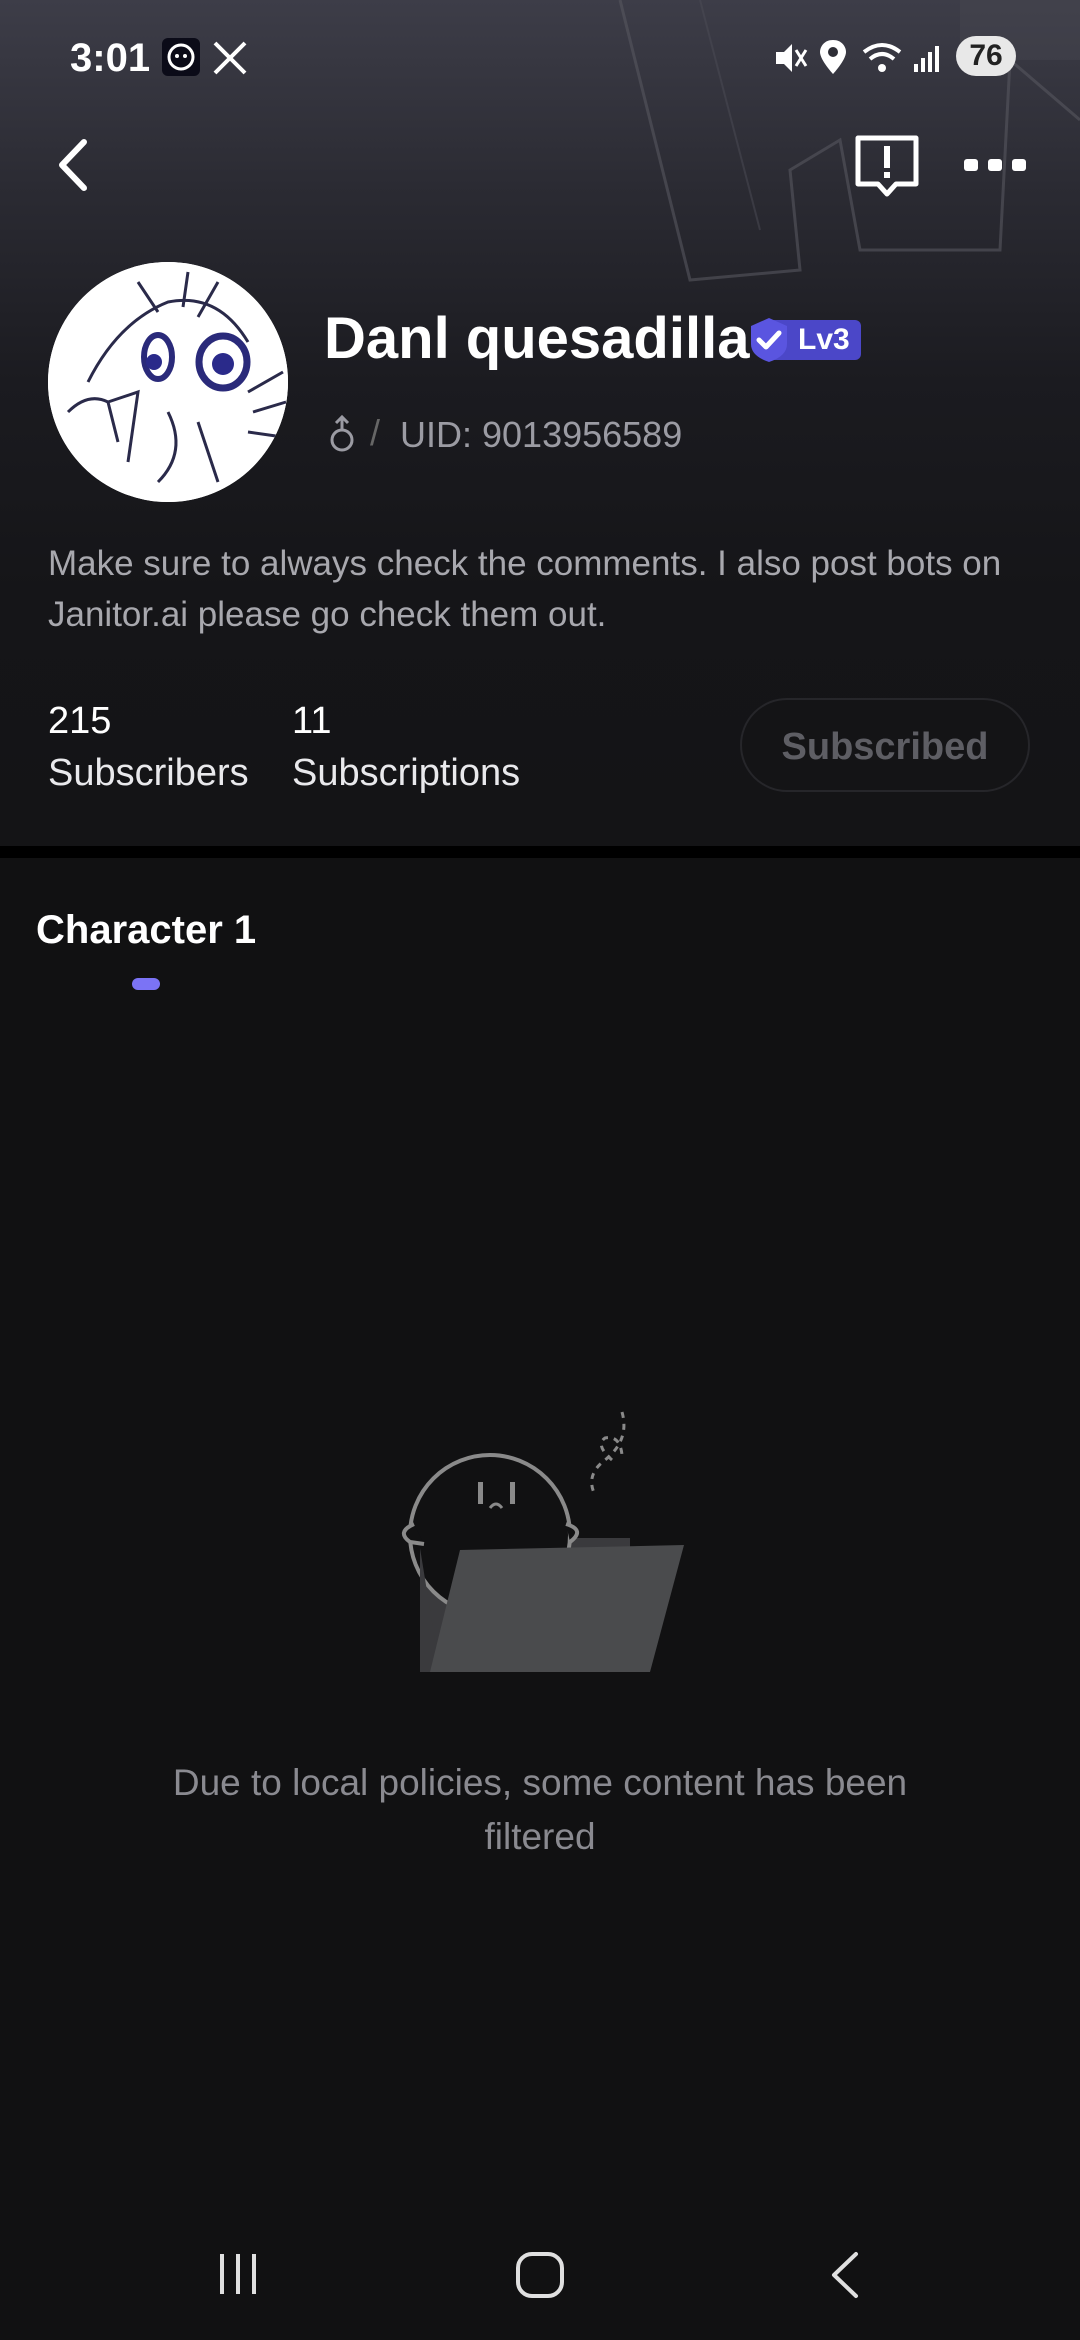  I want to click on status-time: 3:01, so click(110, 58).